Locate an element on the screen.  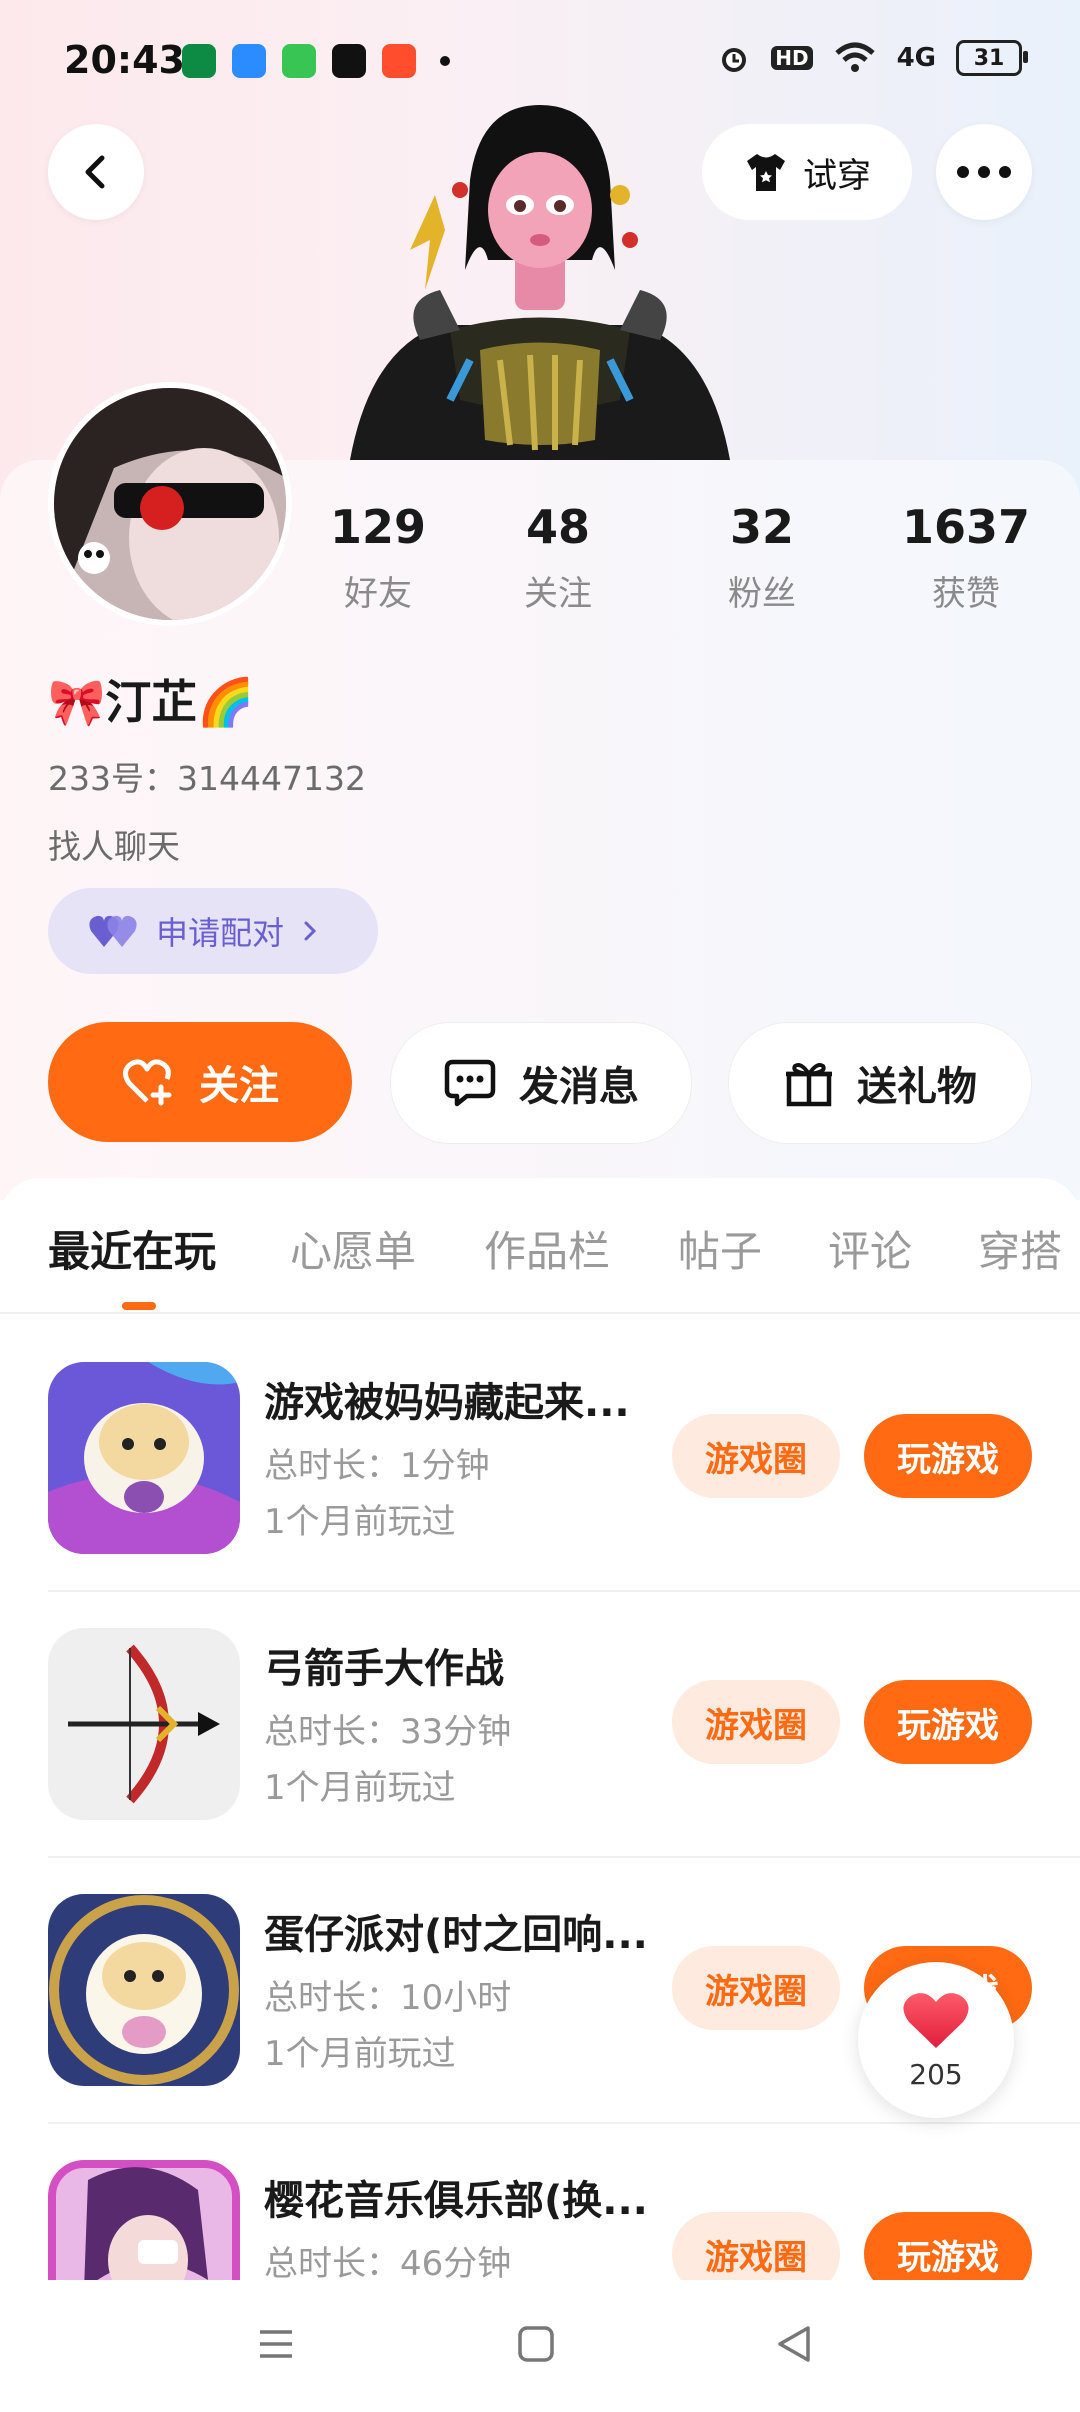
store-app-icon is located at coordinates (299, 61).